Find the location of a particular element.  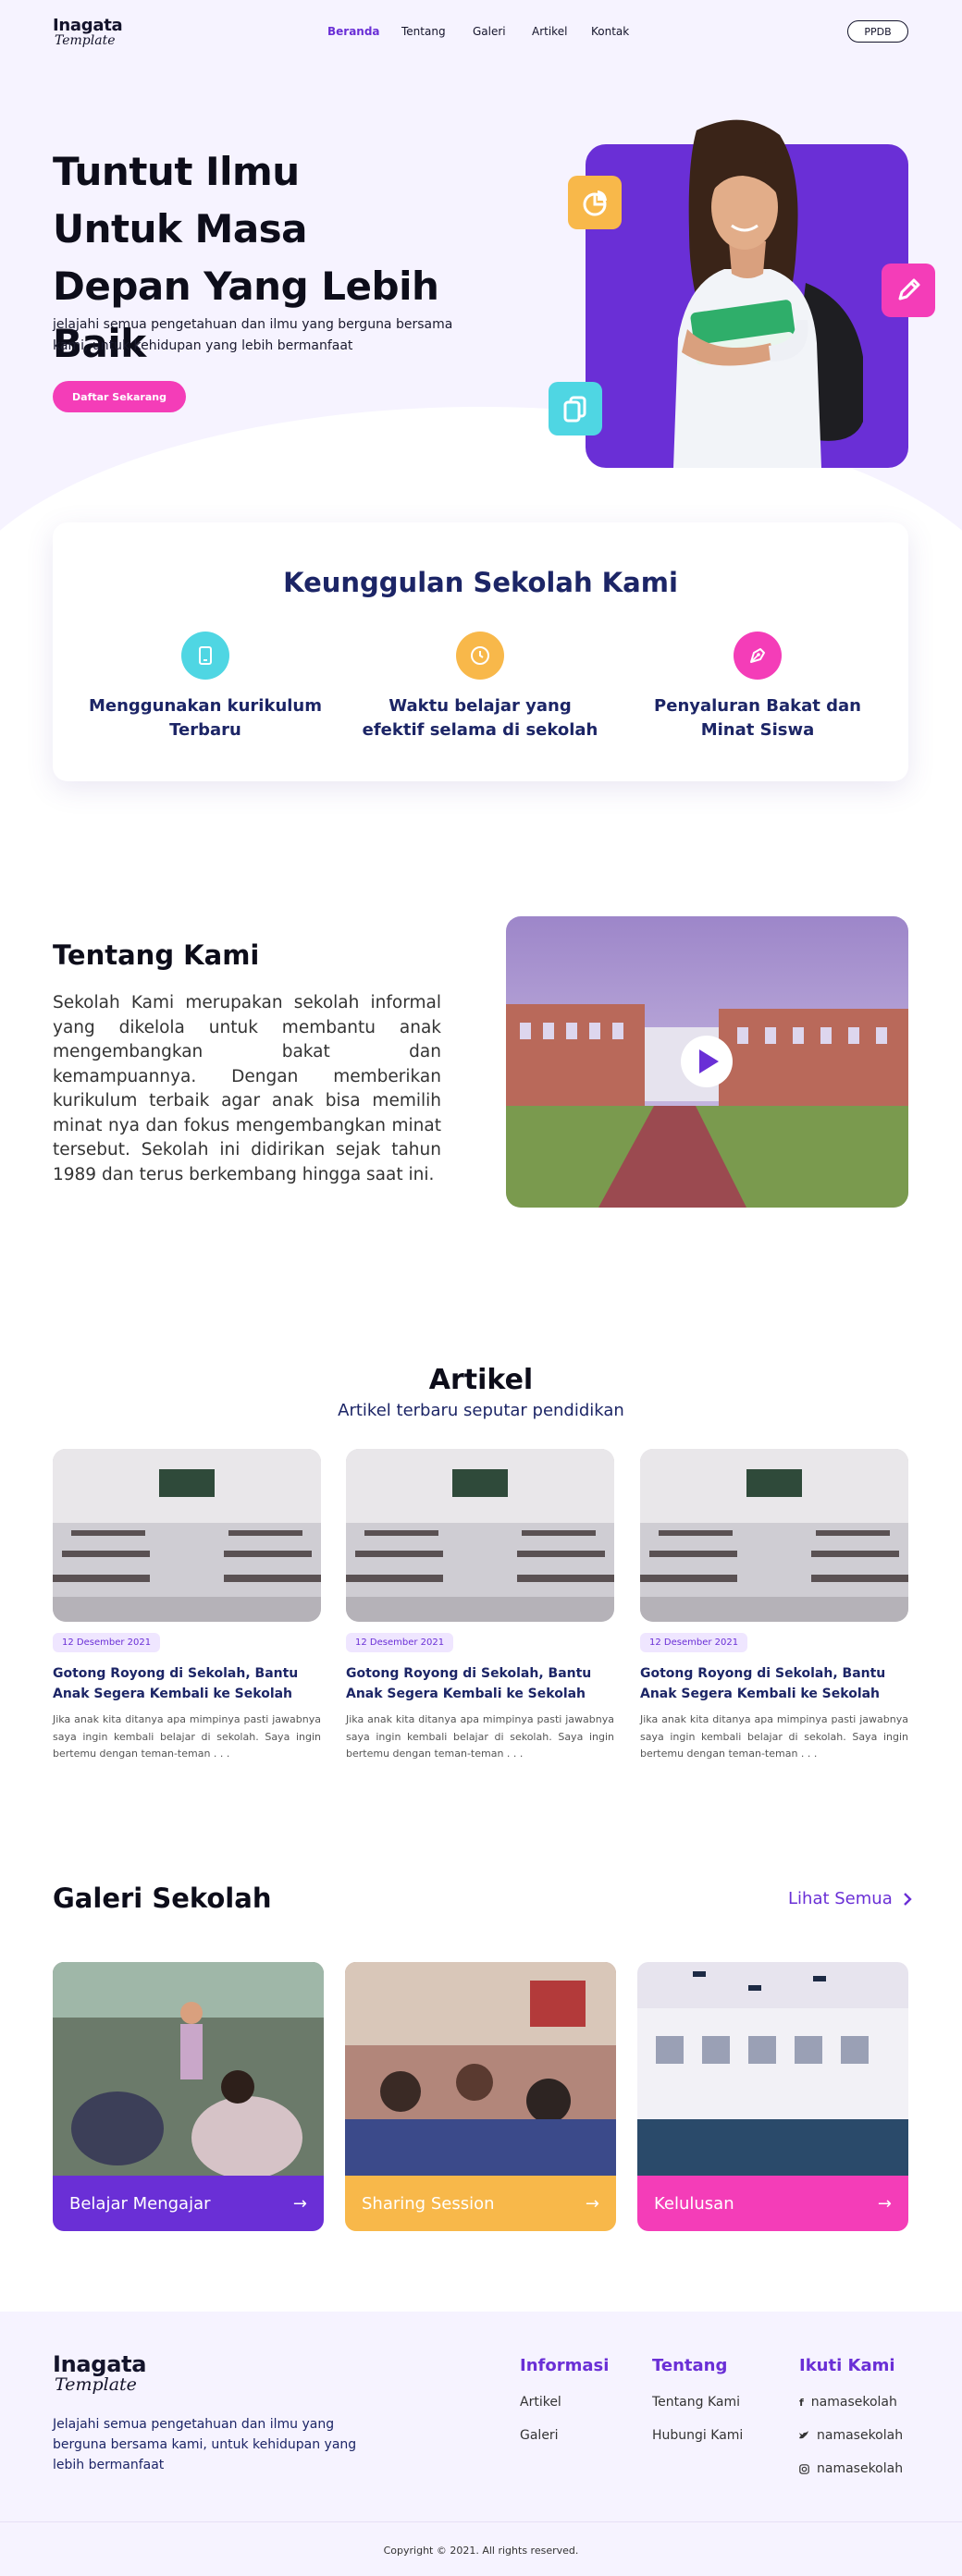

social-instagram: namasekolah is located at coordinates (851, 2468).